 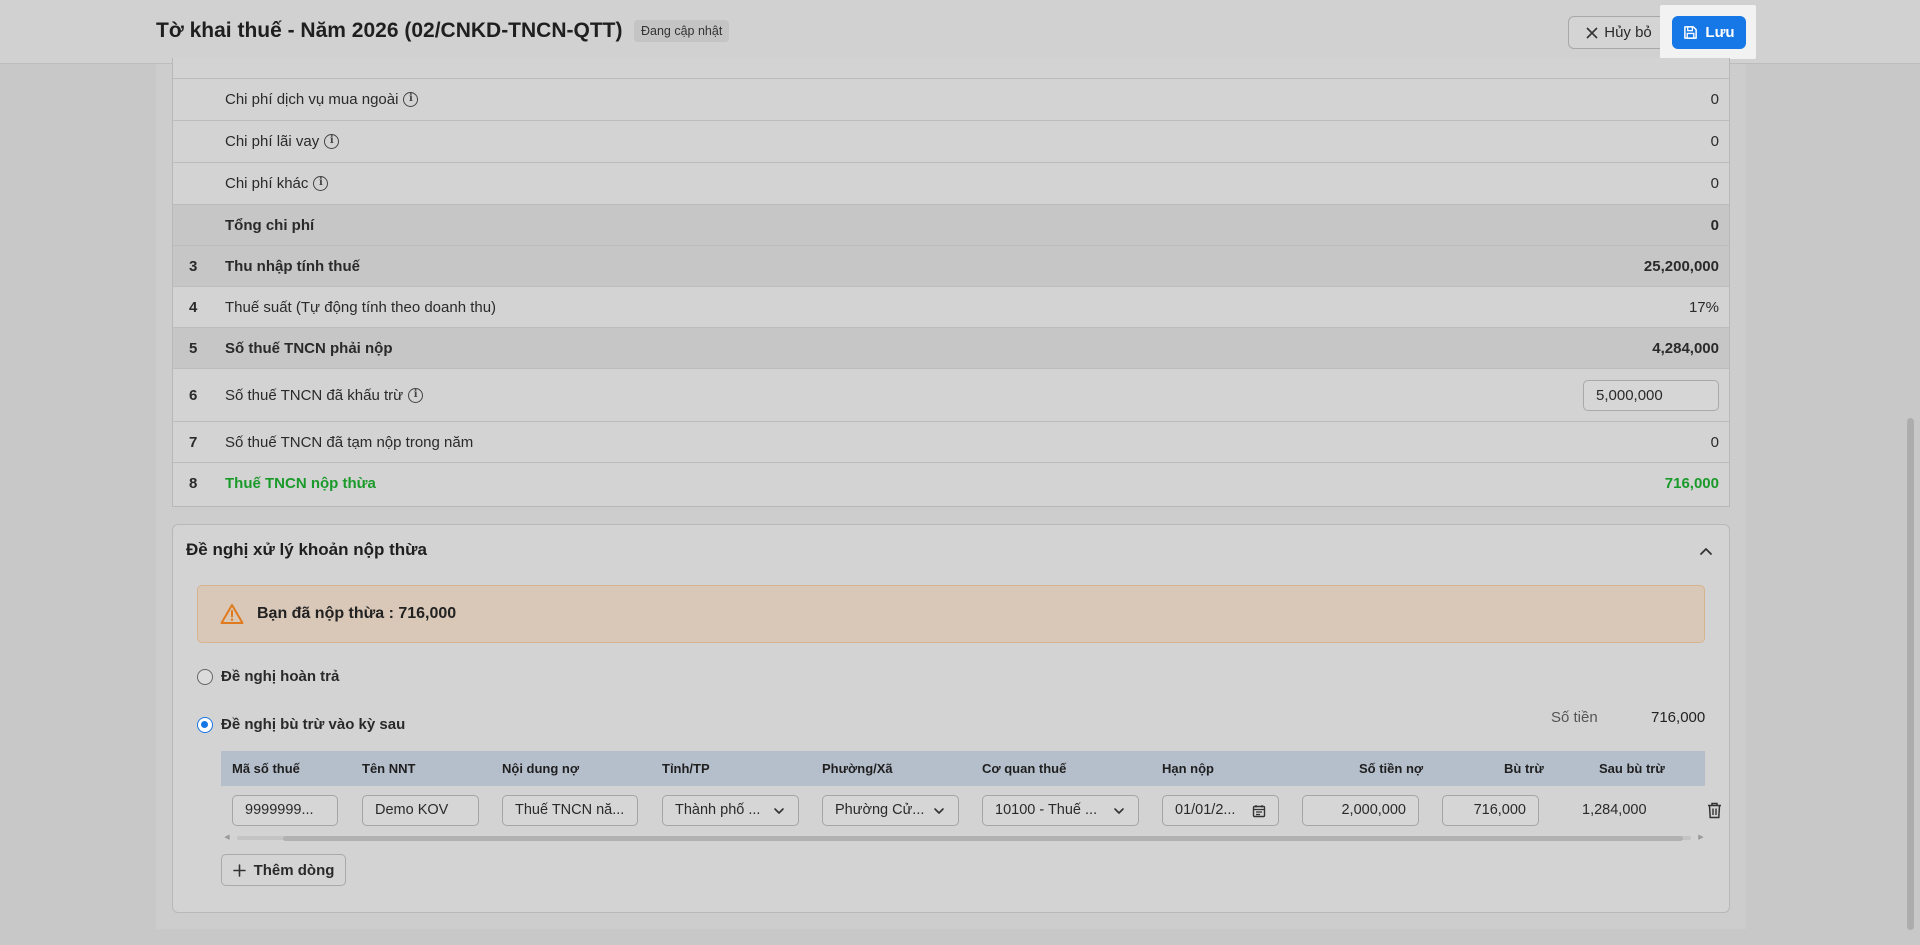 What do you see at coordinates (1259, 810) in the screenshot?
I see `calendar-icon` at bounding box center [1259, 810].